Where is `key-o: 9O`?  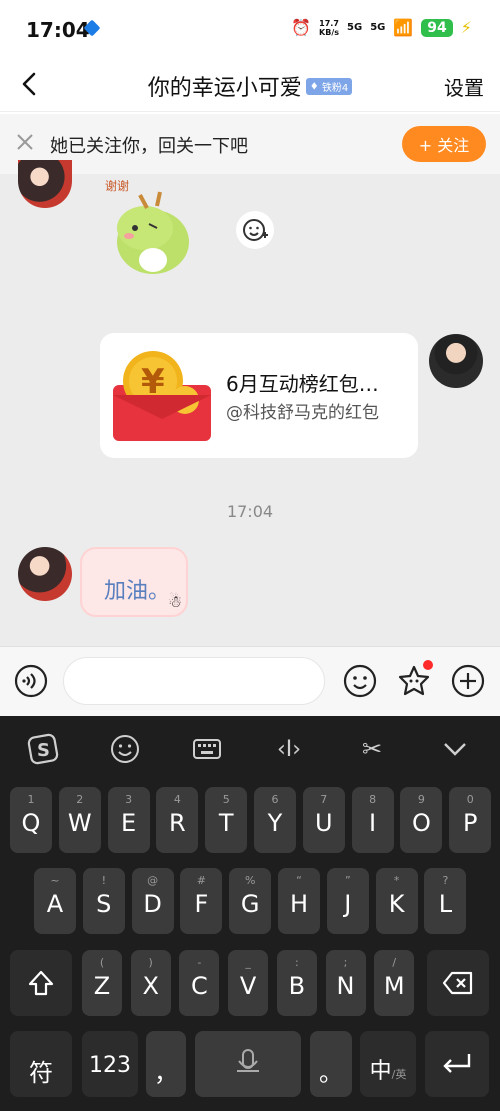
key-o: 9O is located at coordinates (421, 820).